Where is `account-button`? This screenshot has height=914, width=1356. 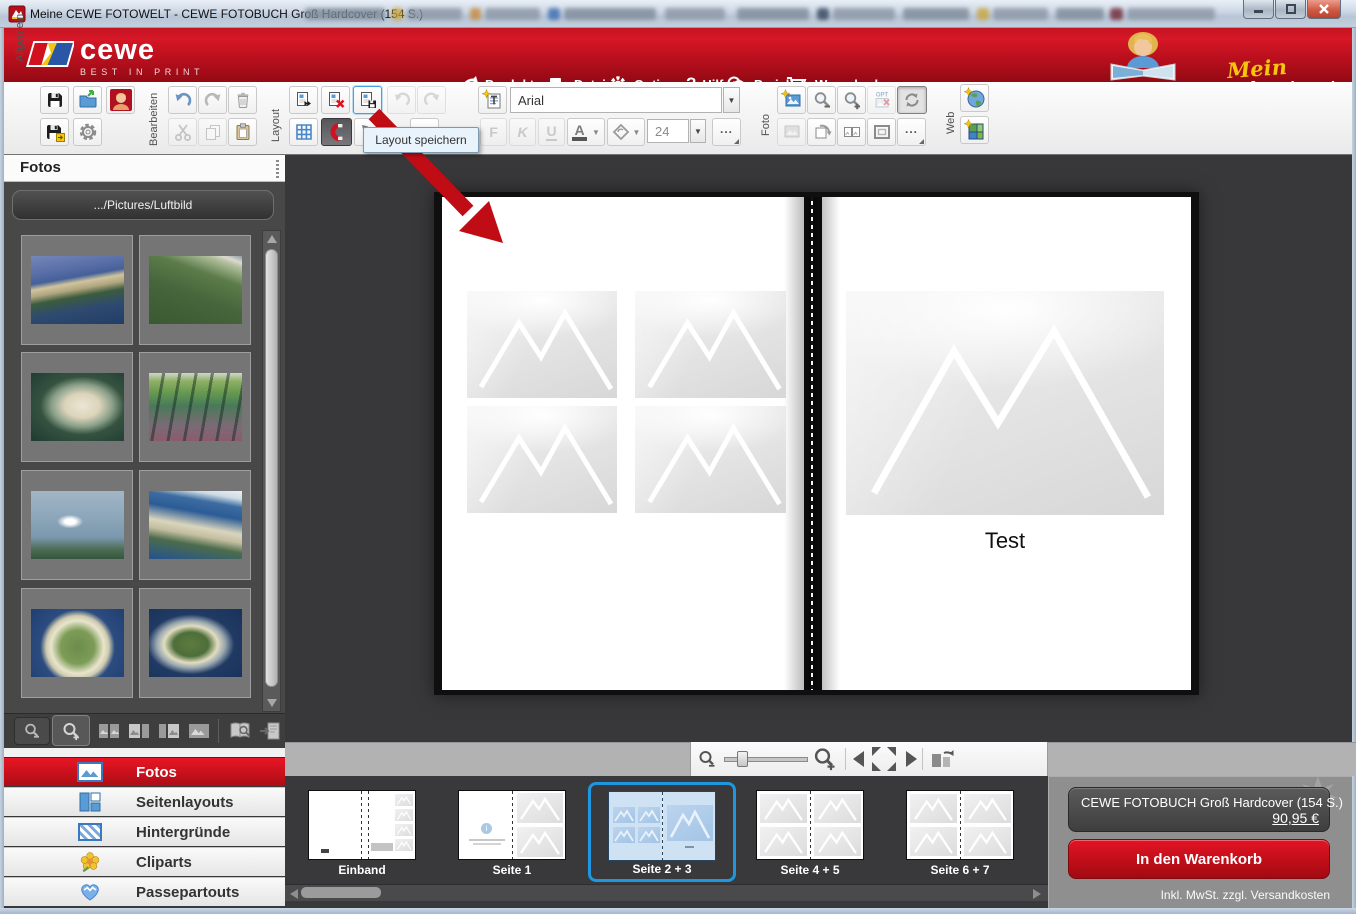
account-button is located at coordinates (120, 100).